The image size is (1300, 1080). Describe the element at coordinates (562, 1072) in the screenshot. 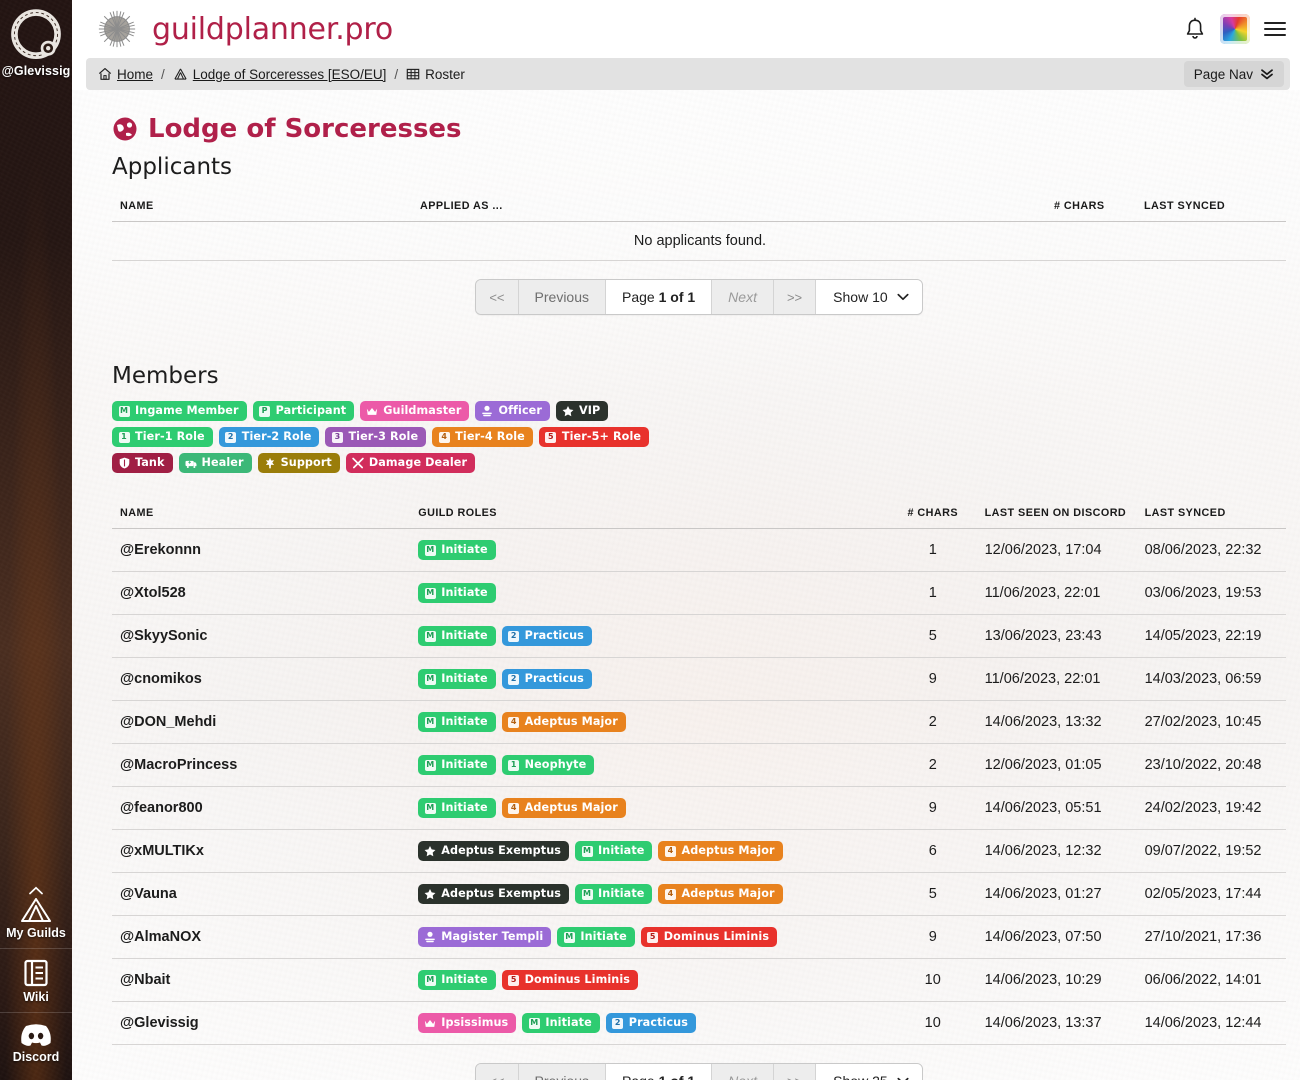

I see `members-previous-button: Previous` at that location.